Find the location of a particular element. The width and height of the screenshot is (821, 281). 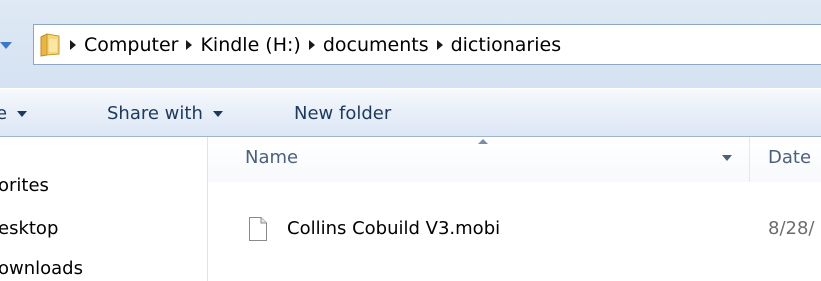

organize-label: e is located at coordinates (4, 113).